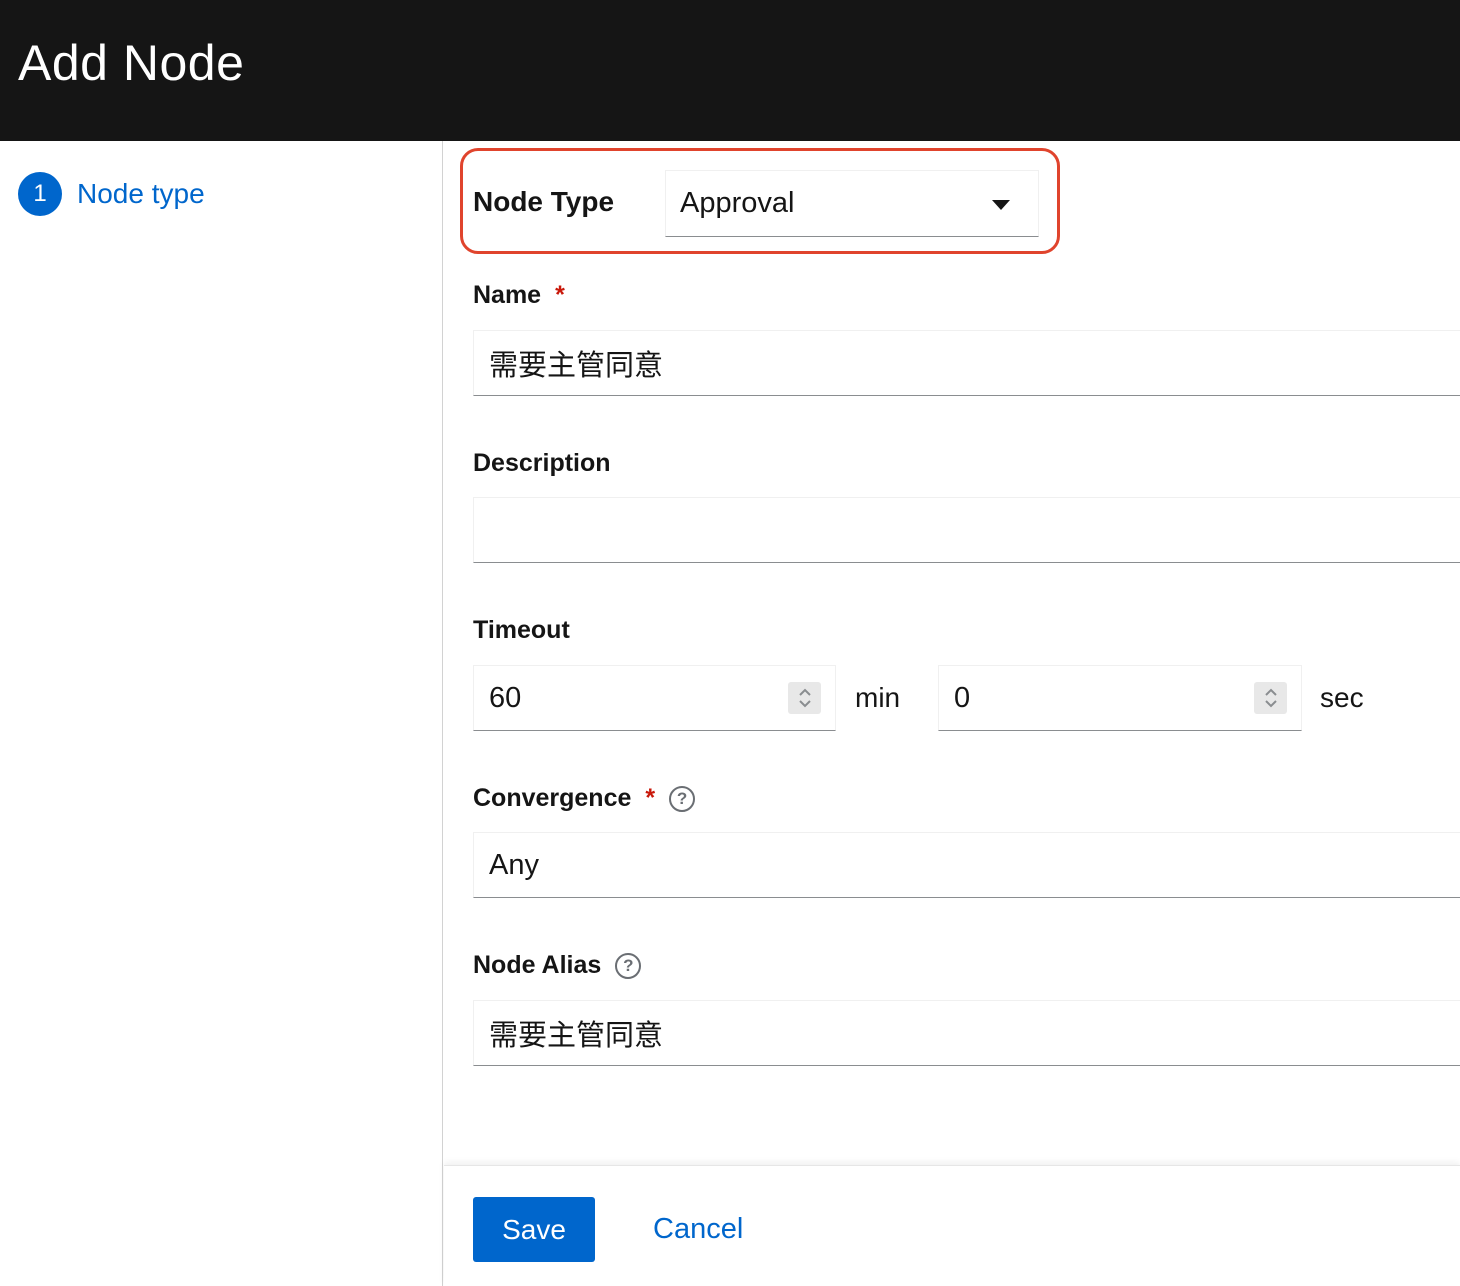  I want to click on modal-header: Add Node, so click(730, 70).